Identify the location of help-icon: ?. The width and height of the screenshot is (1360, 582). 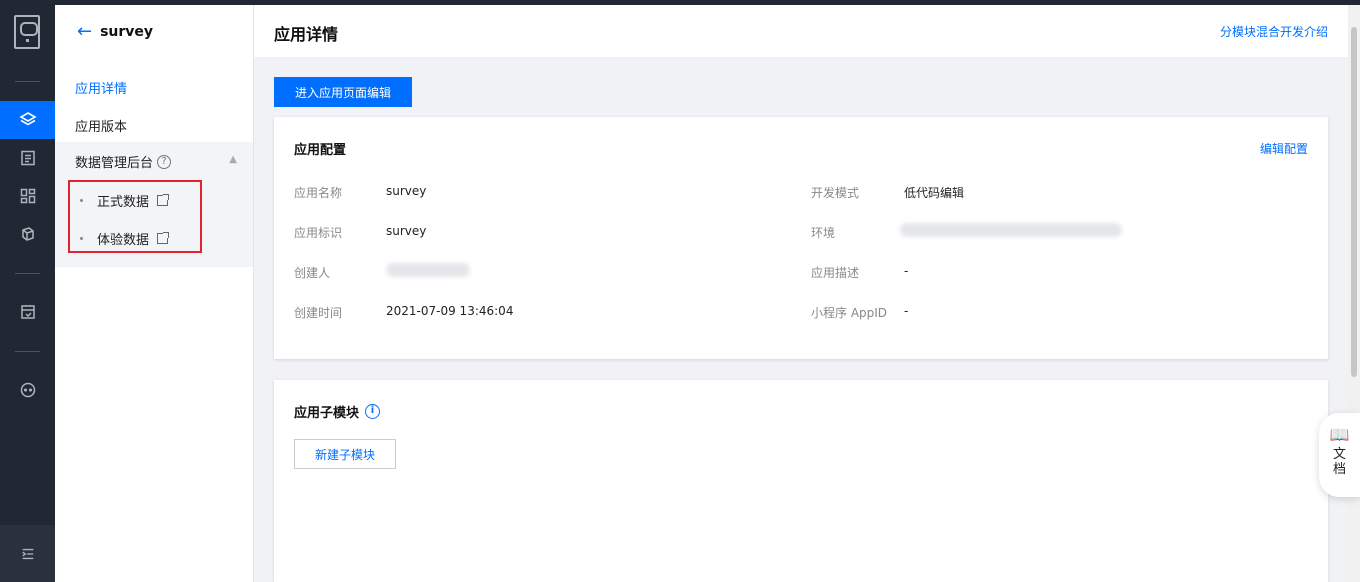
(164, 161).